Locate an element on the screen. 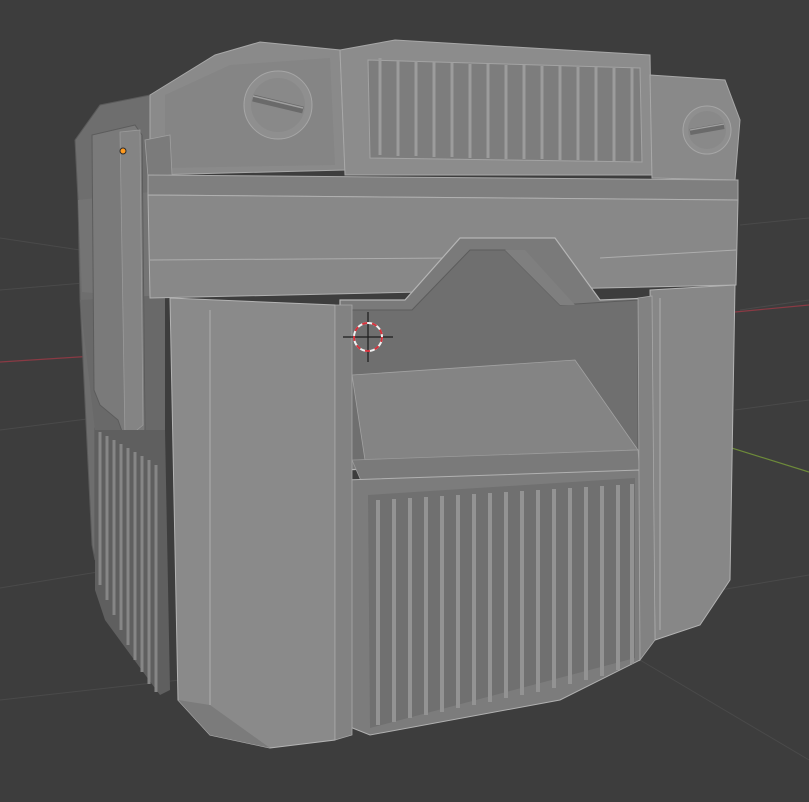  front-left-pillar is located at coordinates (252, 523).